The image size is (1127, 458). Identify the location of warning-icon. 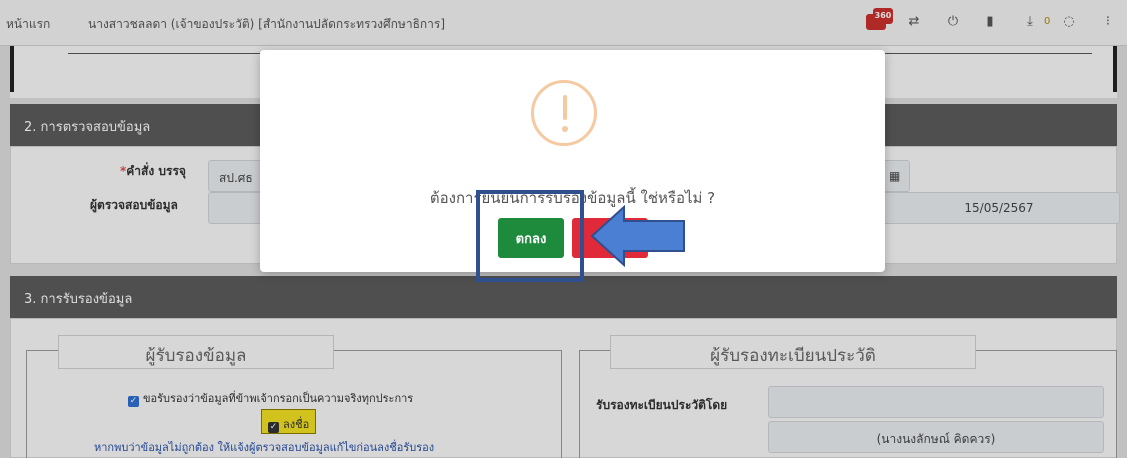
(564, 113).